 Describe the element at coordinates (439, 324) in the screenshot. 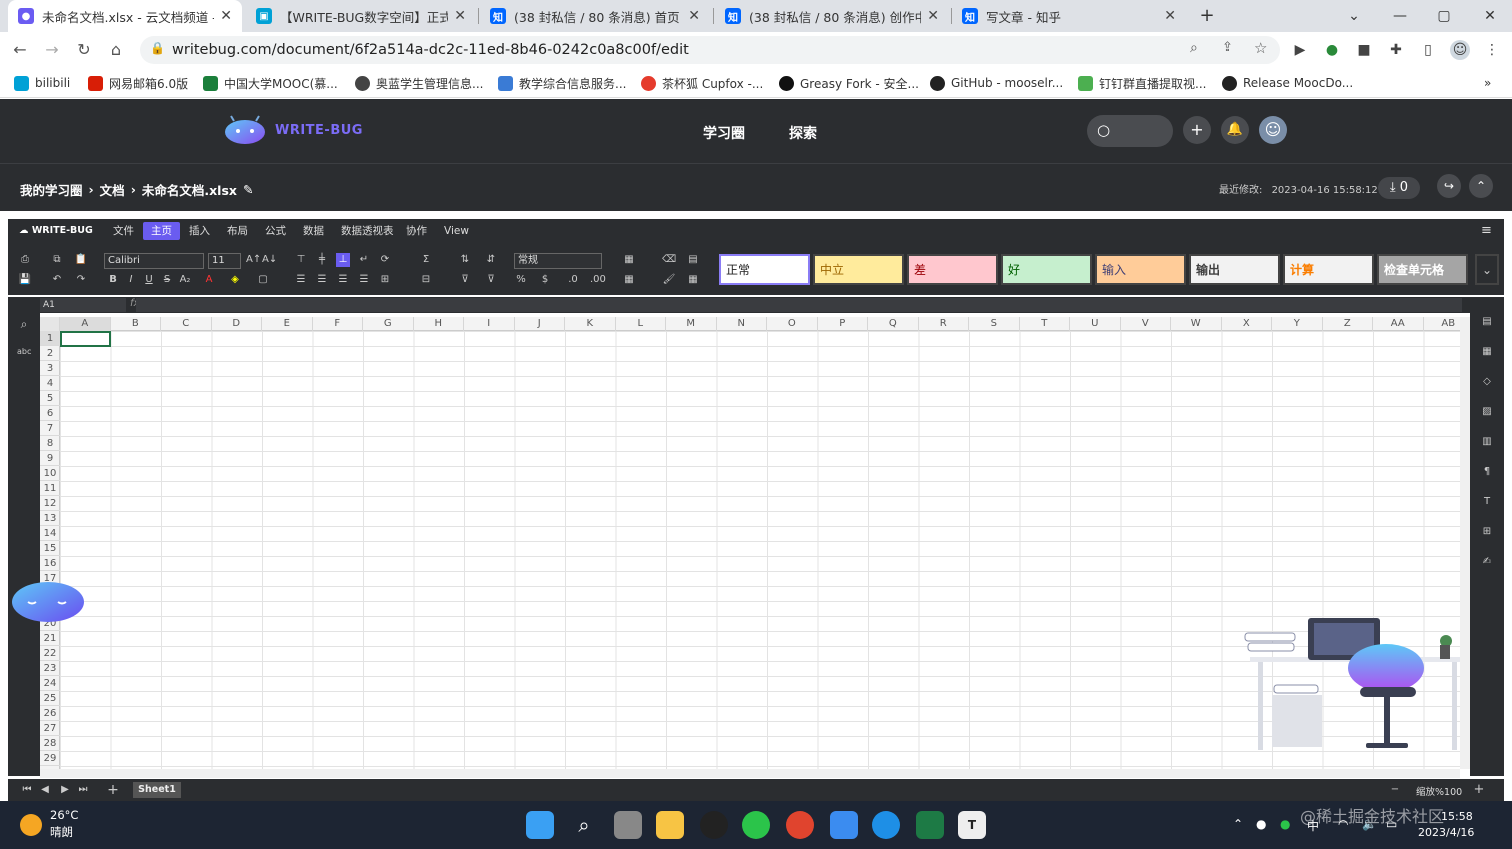

I see `column-header: H` at that location.